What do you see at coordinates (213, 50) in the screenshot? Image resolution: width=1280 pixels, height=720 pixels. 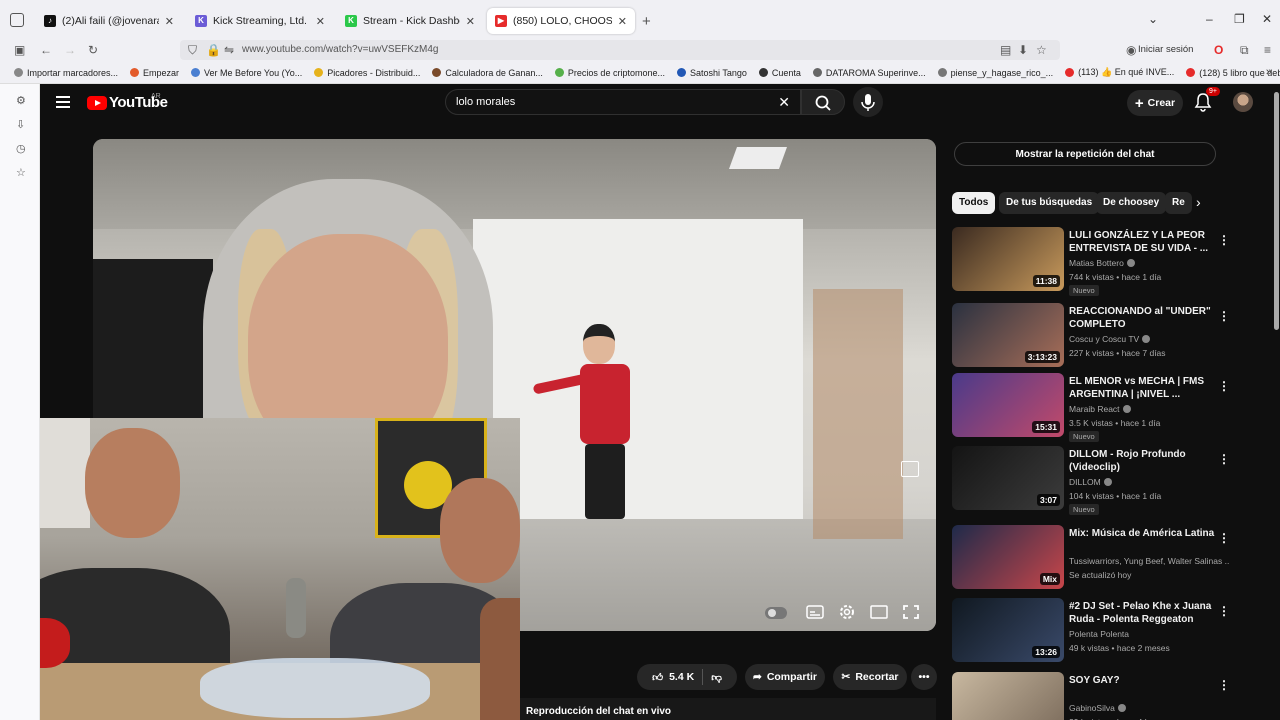 I see `lock-icon: 🔒` at bounding box center [213, 50].